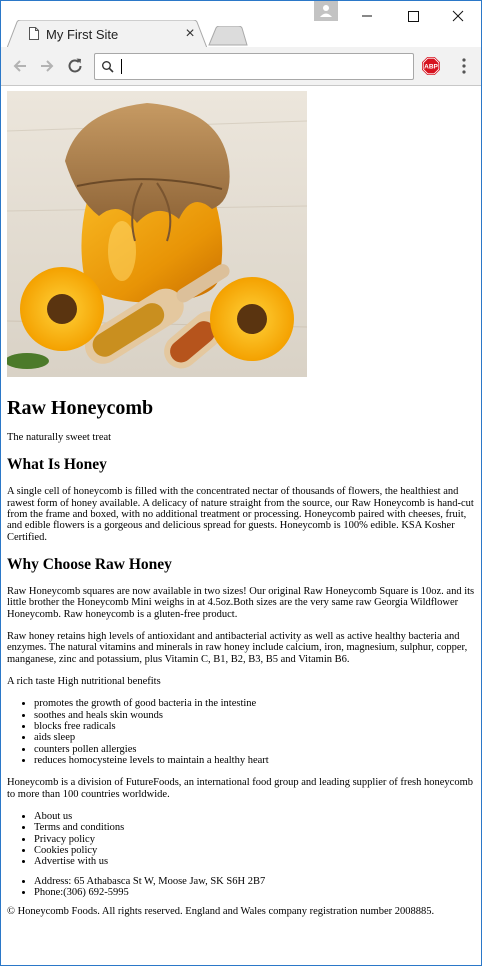 The height and width of the screenshot is (966, 482). I want to click on footer-link-terms: Terms and conditions, so click(254, 827).